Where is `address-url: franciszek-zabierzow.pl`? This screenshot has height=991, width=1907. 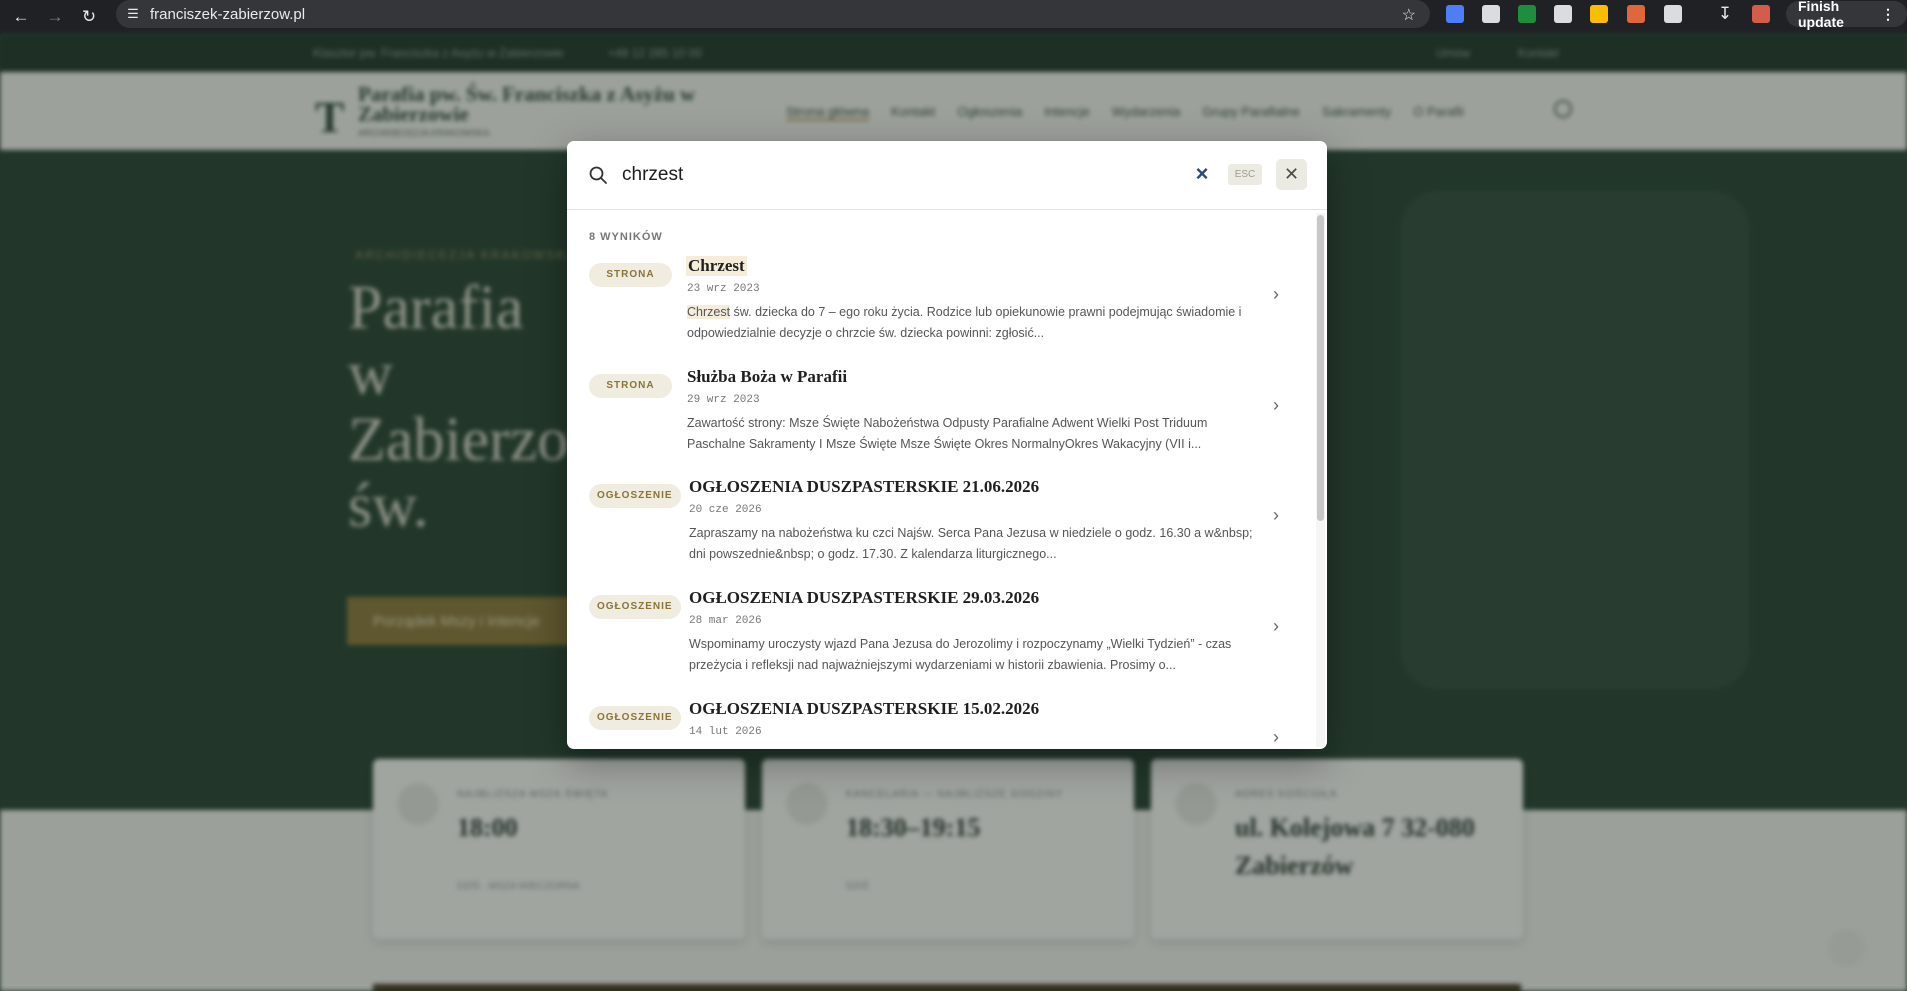
address-url: franciszek-zabierzow.pl is located at coordinates (227, 14).